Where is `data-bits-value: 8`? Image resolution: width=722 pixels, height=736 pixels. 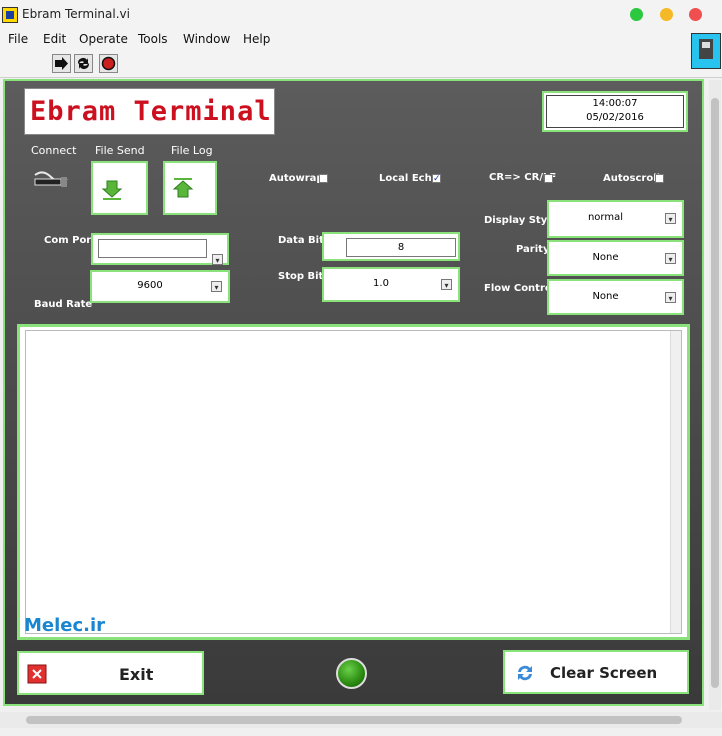 data-bits-value: 8 is located at coordinates (401, 247).